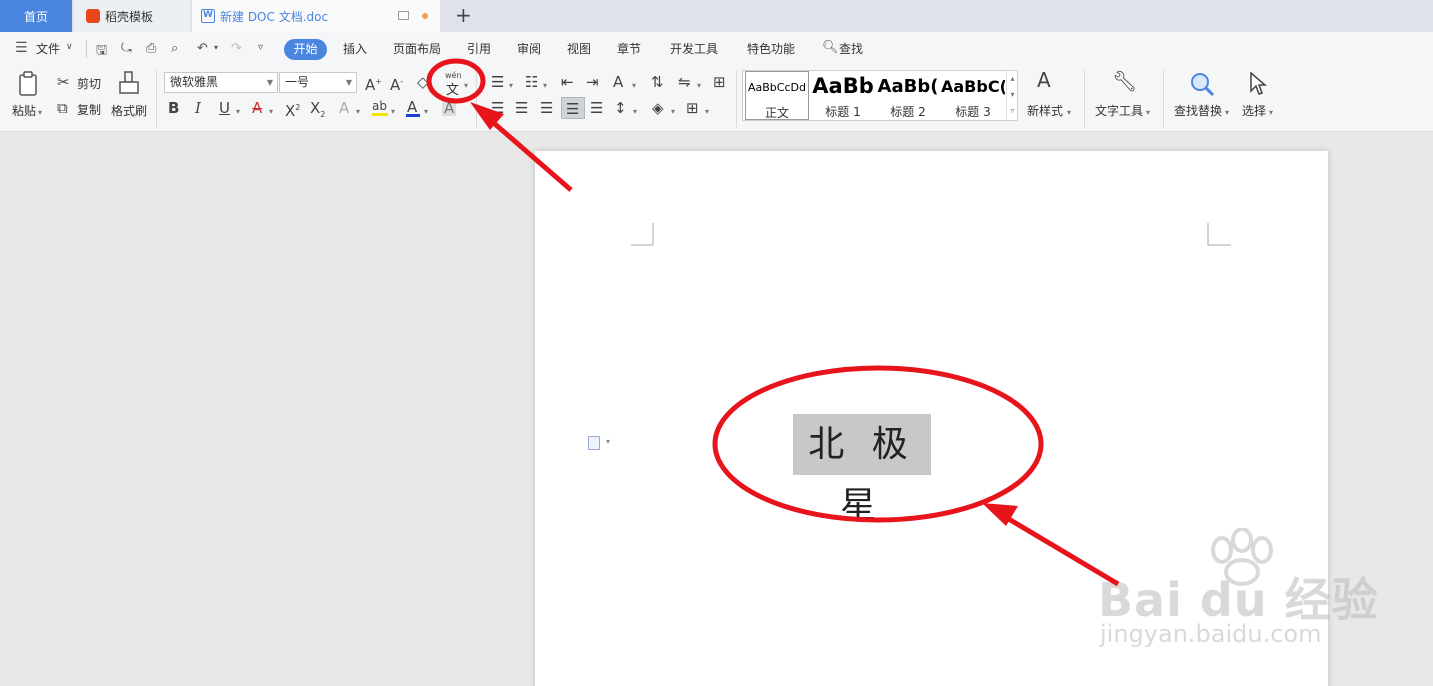 The height and width of the screenshot is (686, 1433). What do you see at coordinates (1203, 85) in the screenshot?
I see `find-replace-icon` at bounding box center [1203, 85].